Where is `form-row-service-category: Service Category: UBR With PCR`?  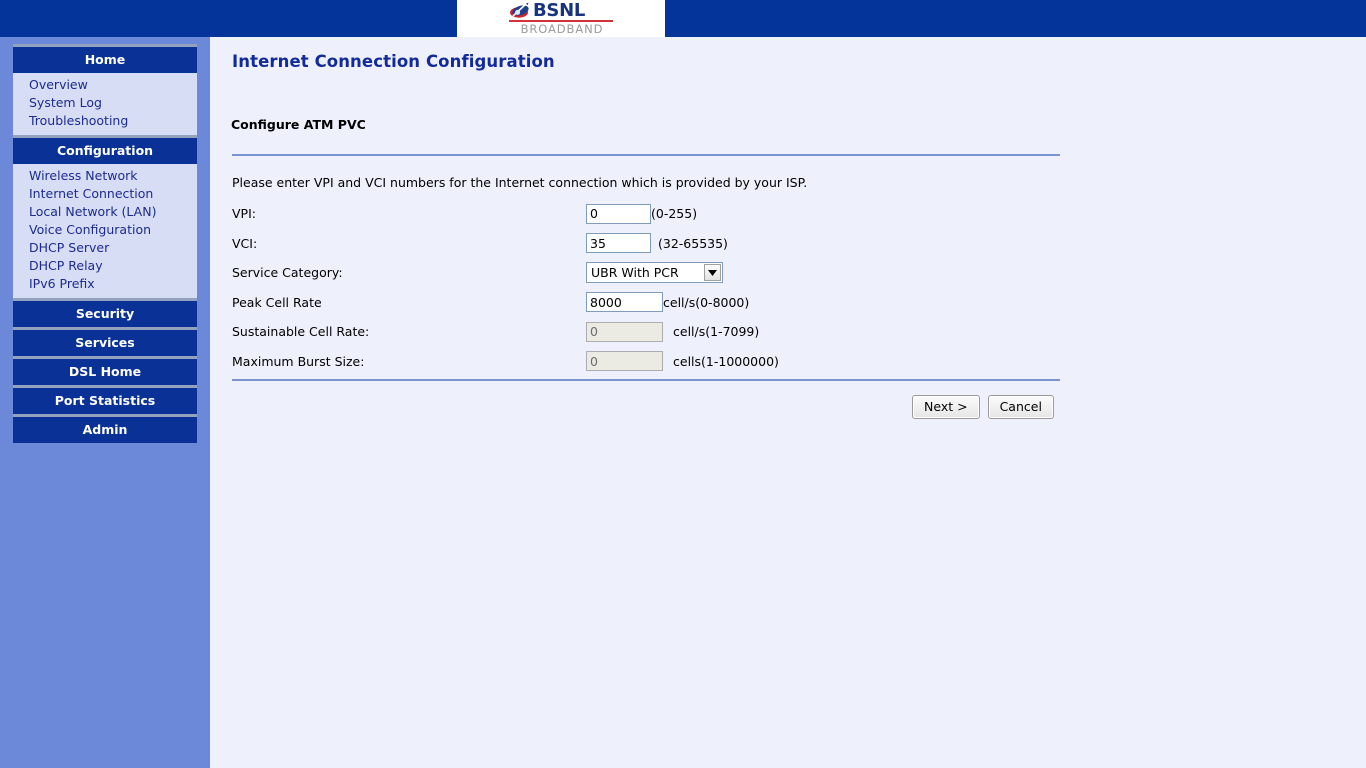
form-row-service-category: Service Category: UBR With PCR is located at coordinates (647, 273).